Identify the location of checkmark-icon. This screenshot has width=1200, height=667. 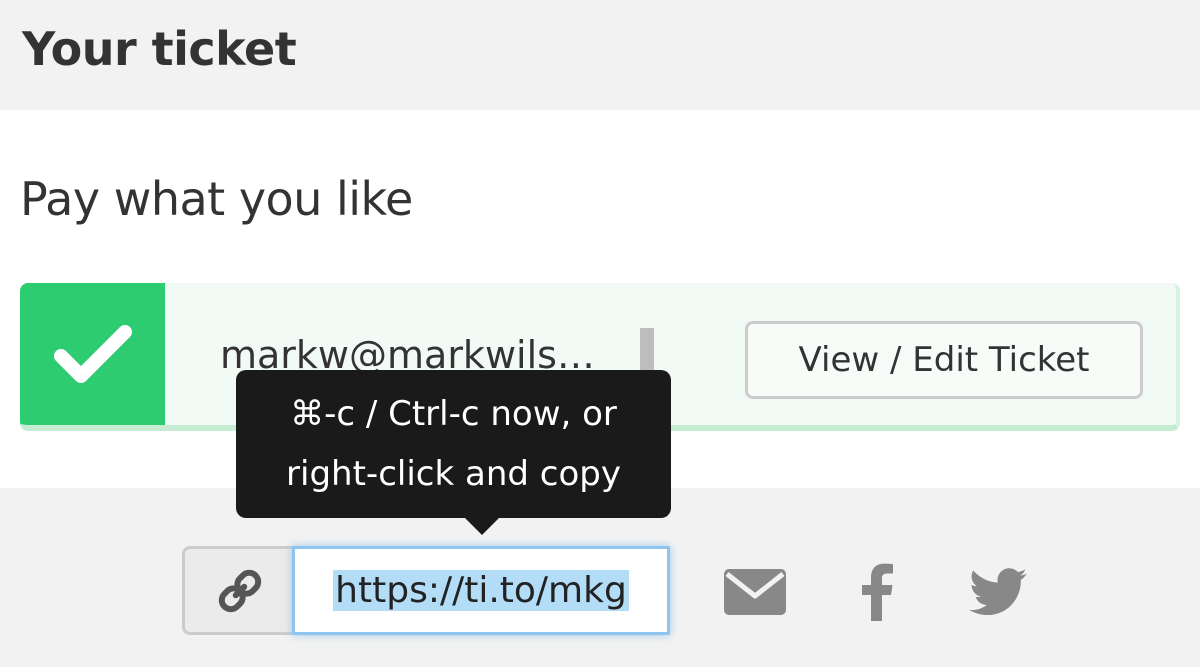
(92, 354).